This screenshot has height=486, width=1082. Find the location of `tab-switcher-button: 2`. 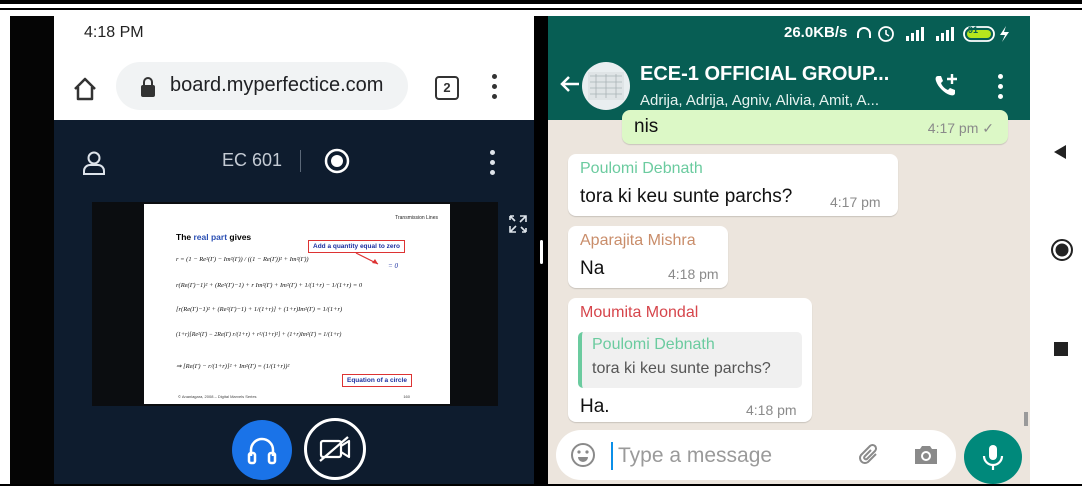

tab-switcher-button: 2 is located at coordinates (447, 88).